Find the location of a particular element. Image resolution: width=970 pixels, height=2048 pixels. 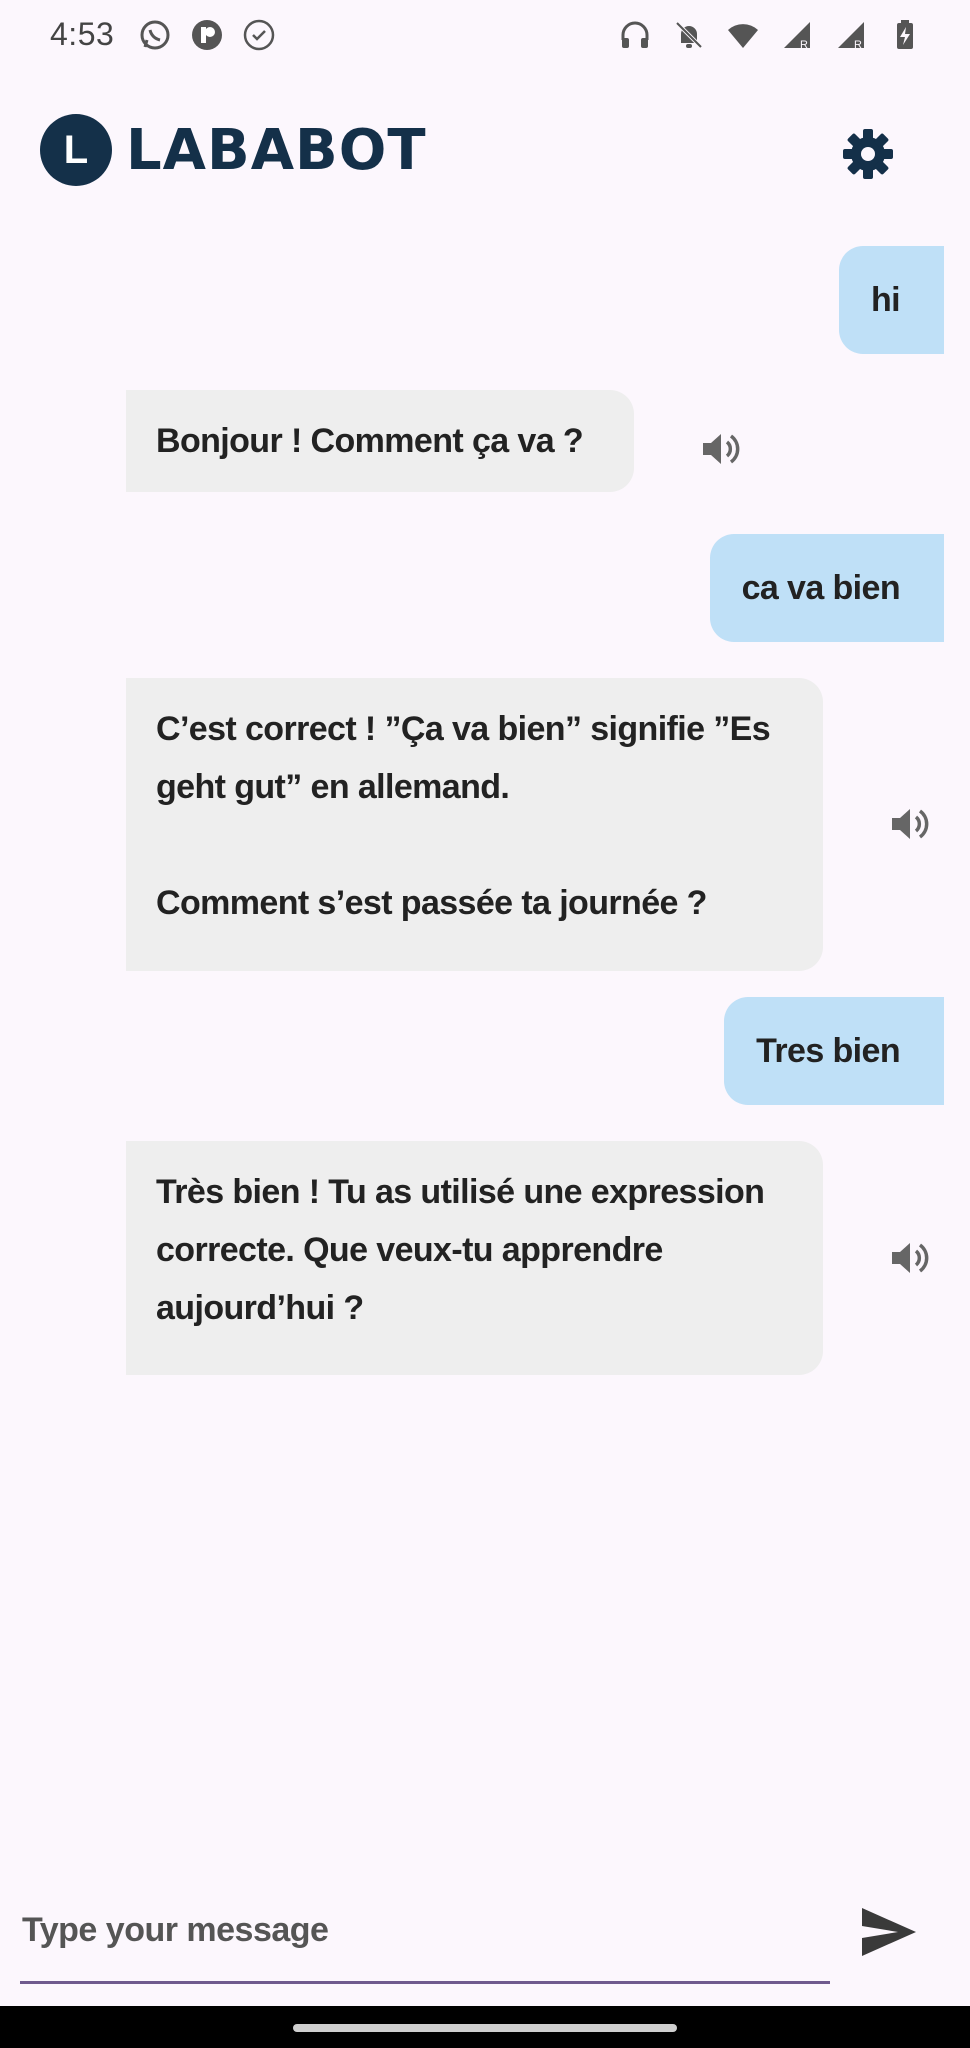

battery-charging-icon is located at coordinates (905, 34).